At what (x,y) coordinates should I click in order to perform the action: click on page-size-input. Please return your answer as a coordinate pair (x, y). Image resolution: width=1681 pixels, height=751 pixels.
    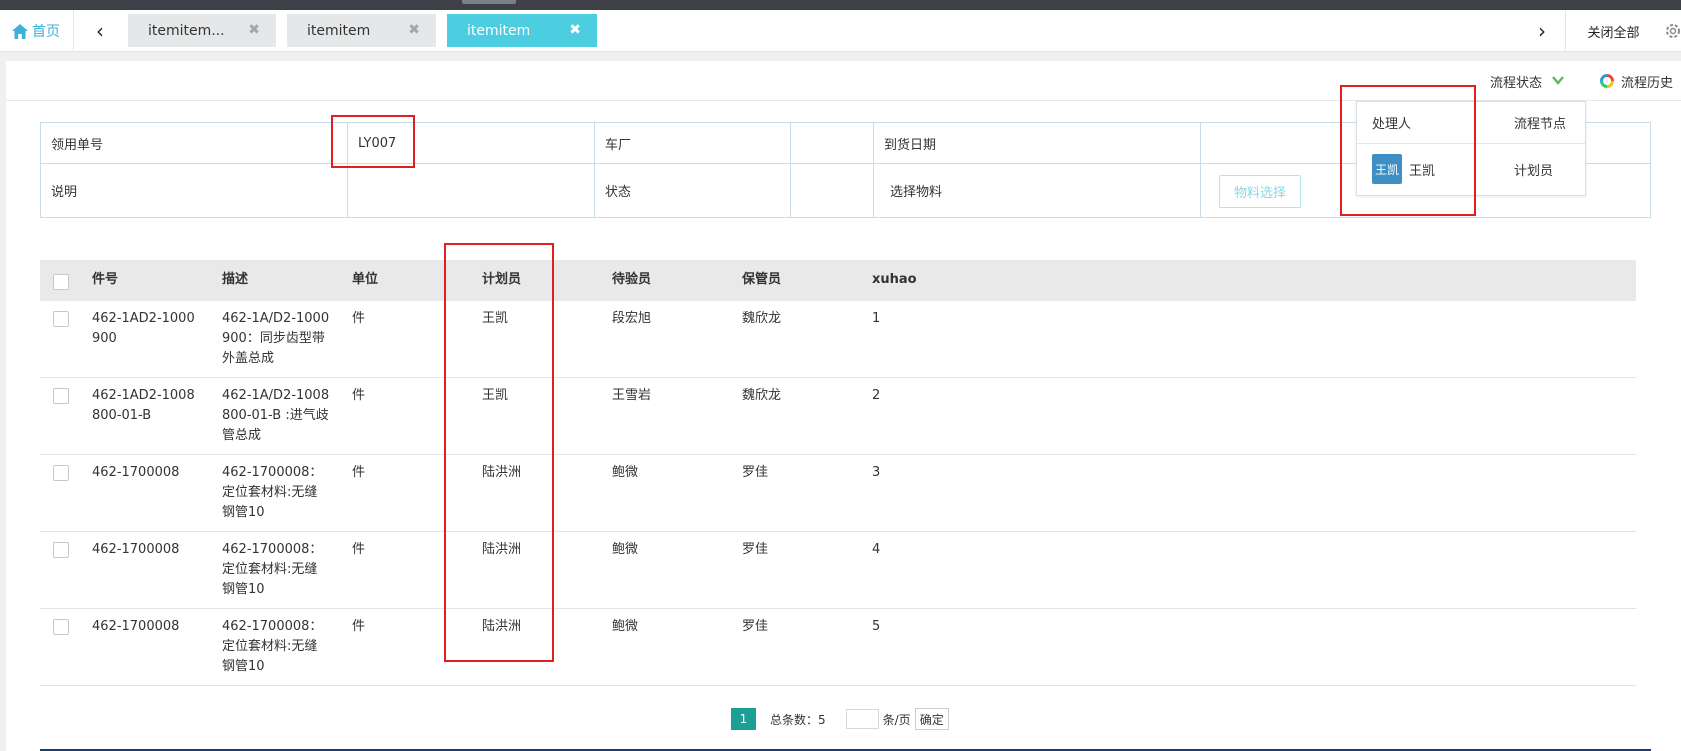
    Looking at the image, I should click on (862, 719).